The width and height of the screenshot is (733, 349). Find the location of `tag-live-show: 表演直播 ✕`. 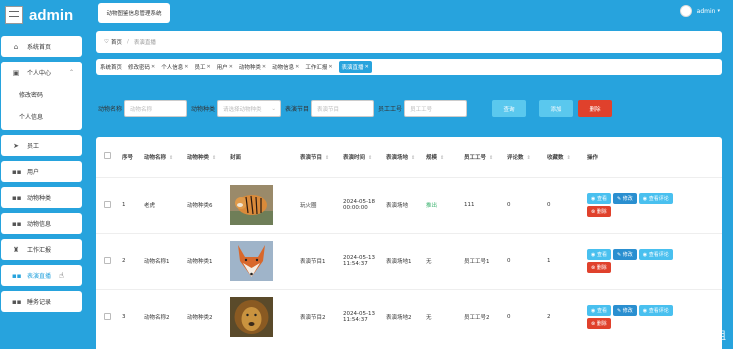

tag-live-show: 表演直播 ✕ is located at coordinates (355, 67).